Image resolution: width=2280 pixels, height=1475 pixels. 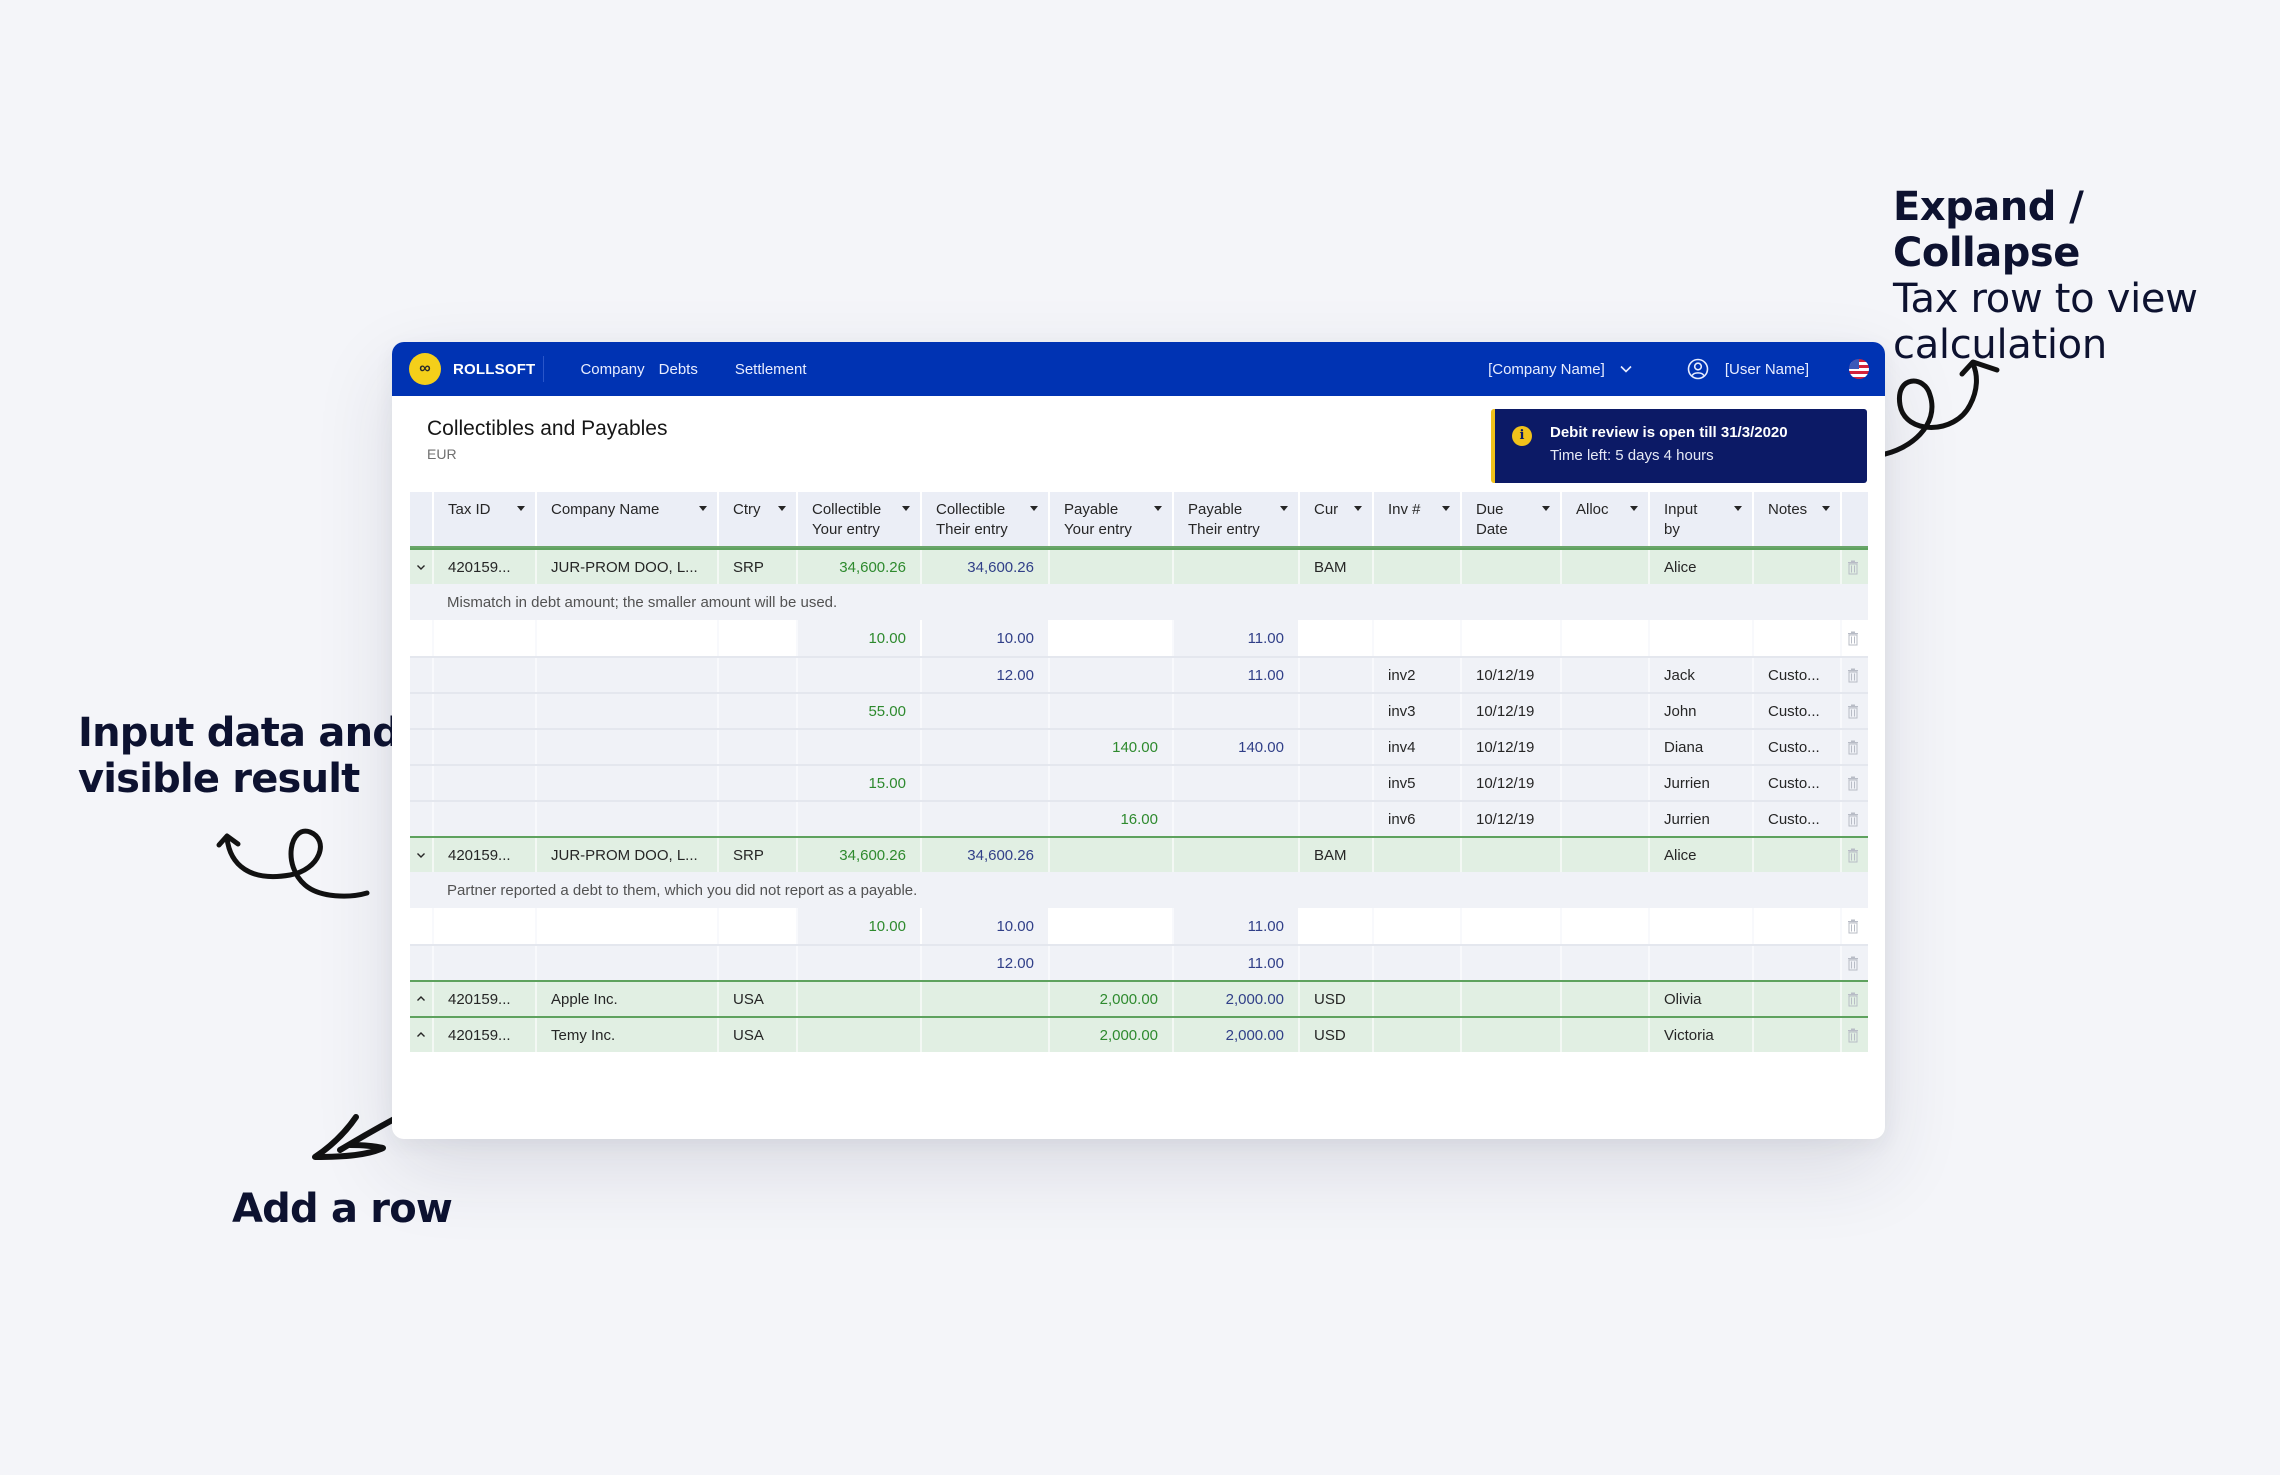 What do you see at coordinates (628, 519) in the screenshot?
I see `header-company-name: Company Name` at bounding box center [628, 519].